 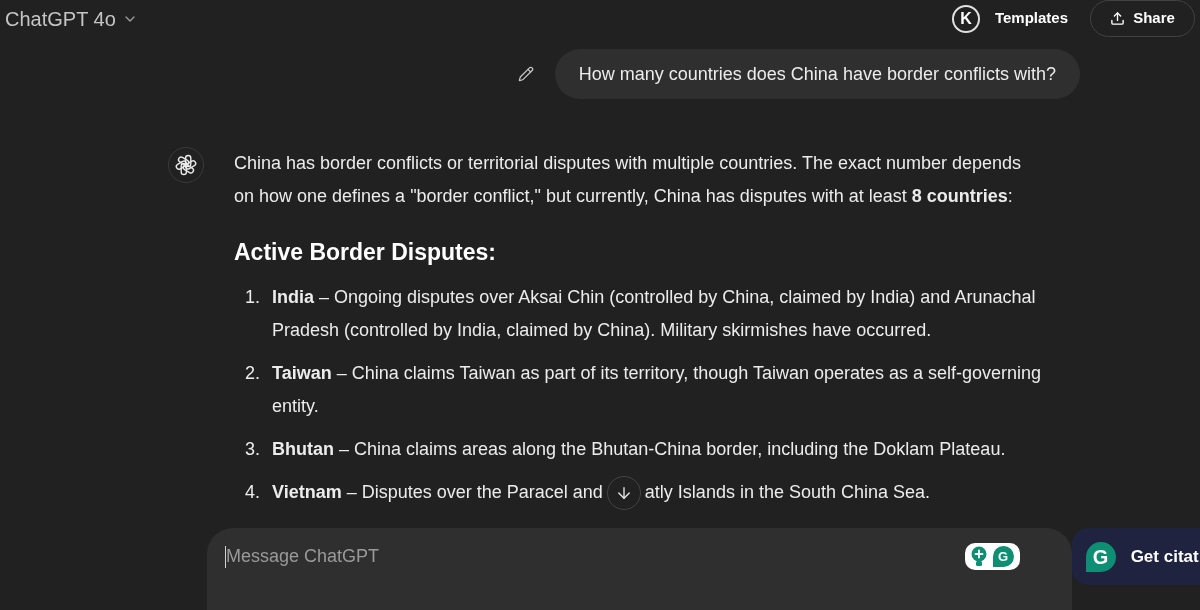 I want to click on list-item-text: Vietnam – Disputes over the Paracel and, so click(x=437, y=492).